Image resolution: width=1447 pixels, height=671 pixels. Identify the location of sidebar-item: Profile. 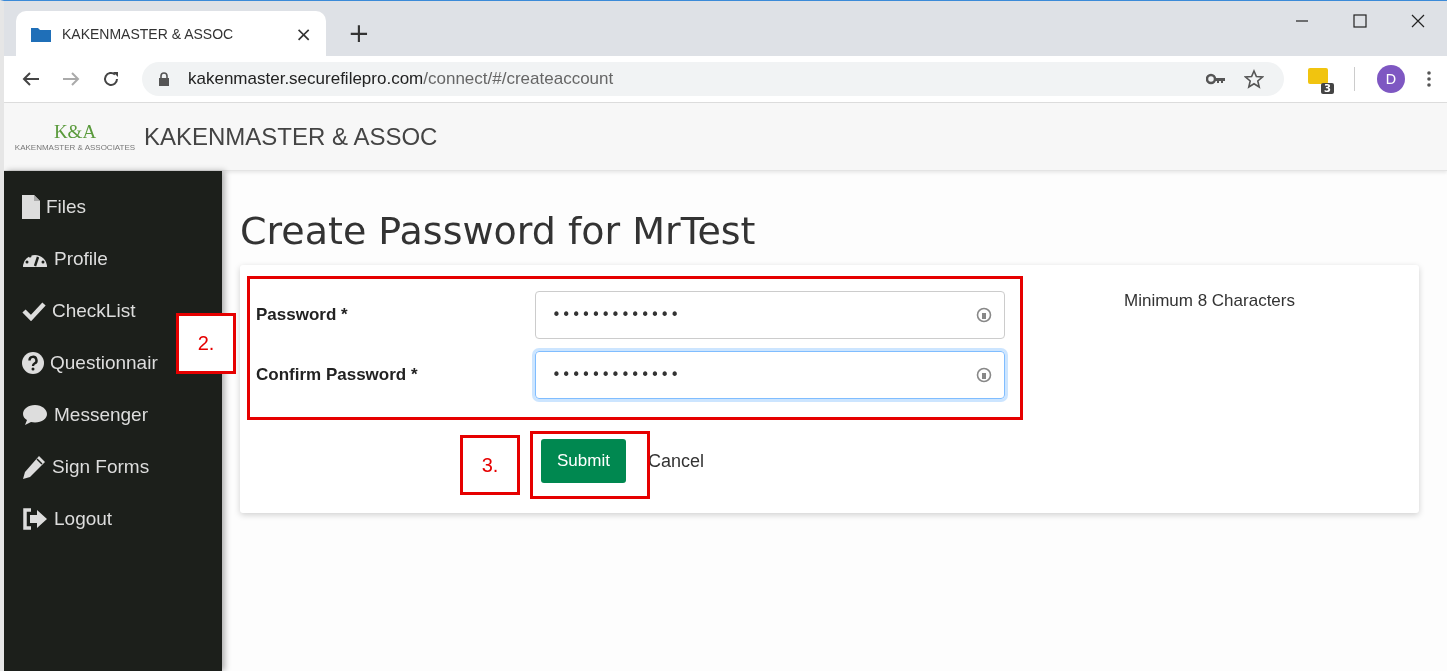
(65, 259).